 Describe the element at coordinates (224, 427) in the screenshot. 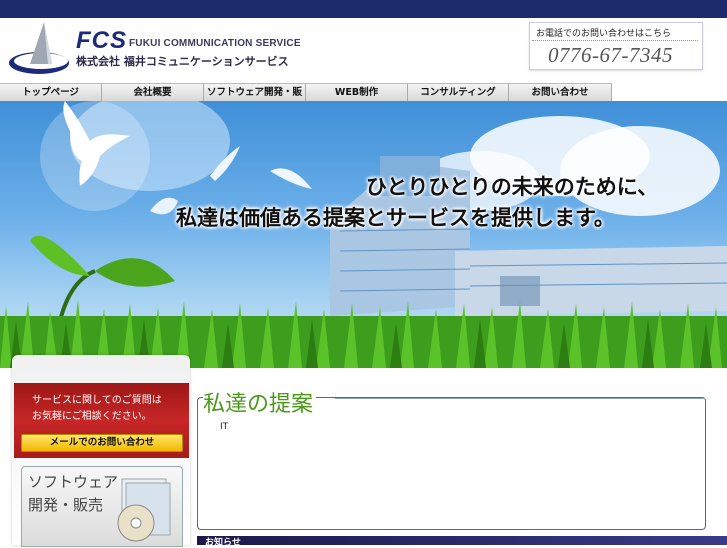

I see `proposal-text: IT` at that location.